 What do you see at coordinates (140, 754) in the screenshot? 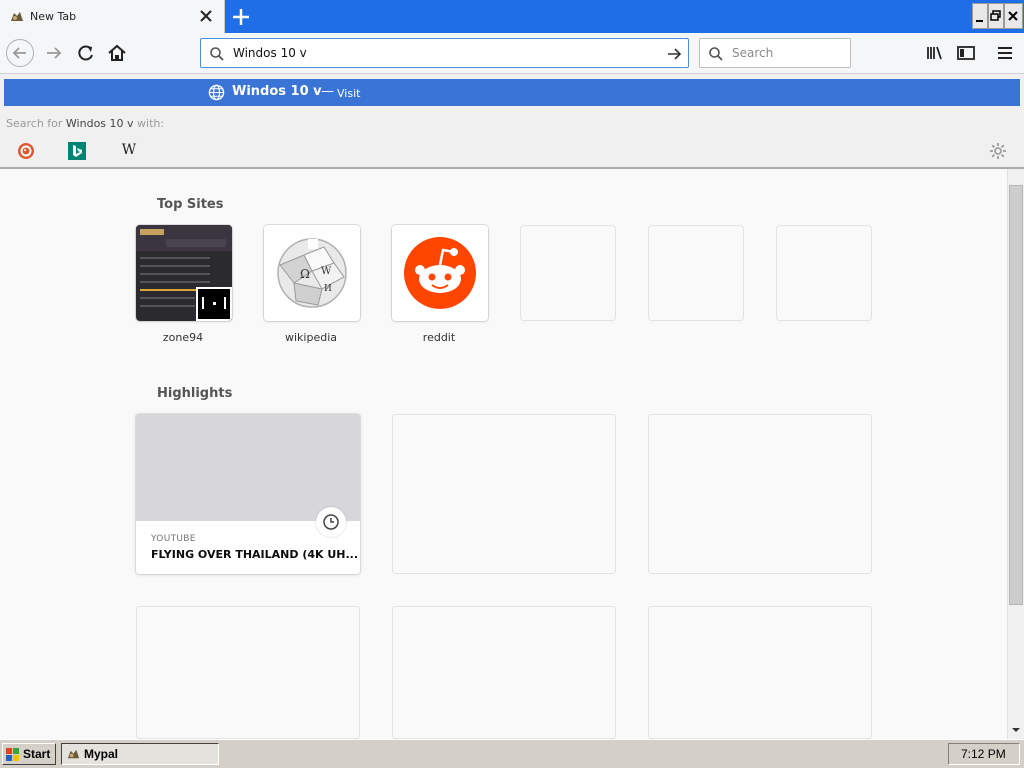
I see `taskbar-item-mypal: Mypal` at bounding box center [140, 754].